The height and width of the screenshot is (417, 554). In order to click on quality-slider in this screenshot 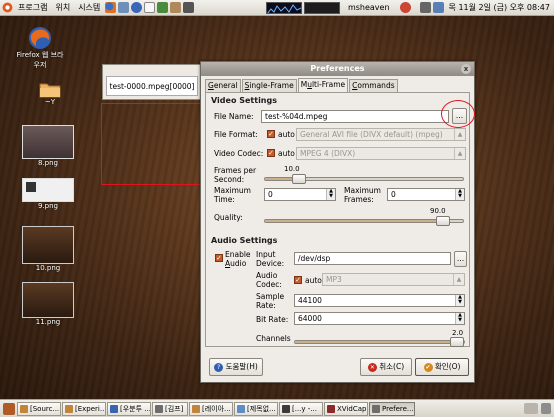, I will do `click(364, 221)`.